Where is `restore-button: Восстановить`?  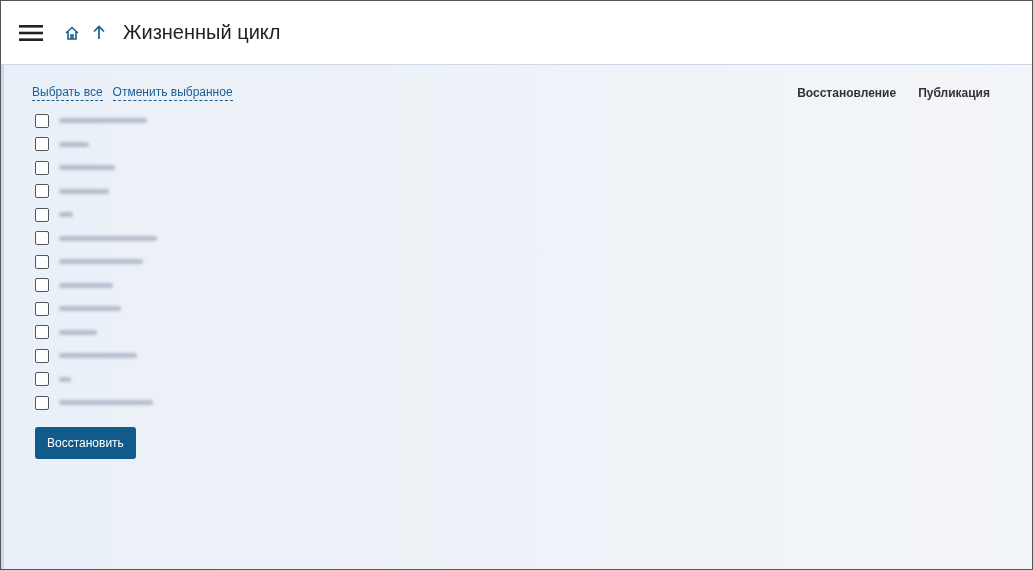
restore-button: Восстановить is located at coordinates (85, 442).